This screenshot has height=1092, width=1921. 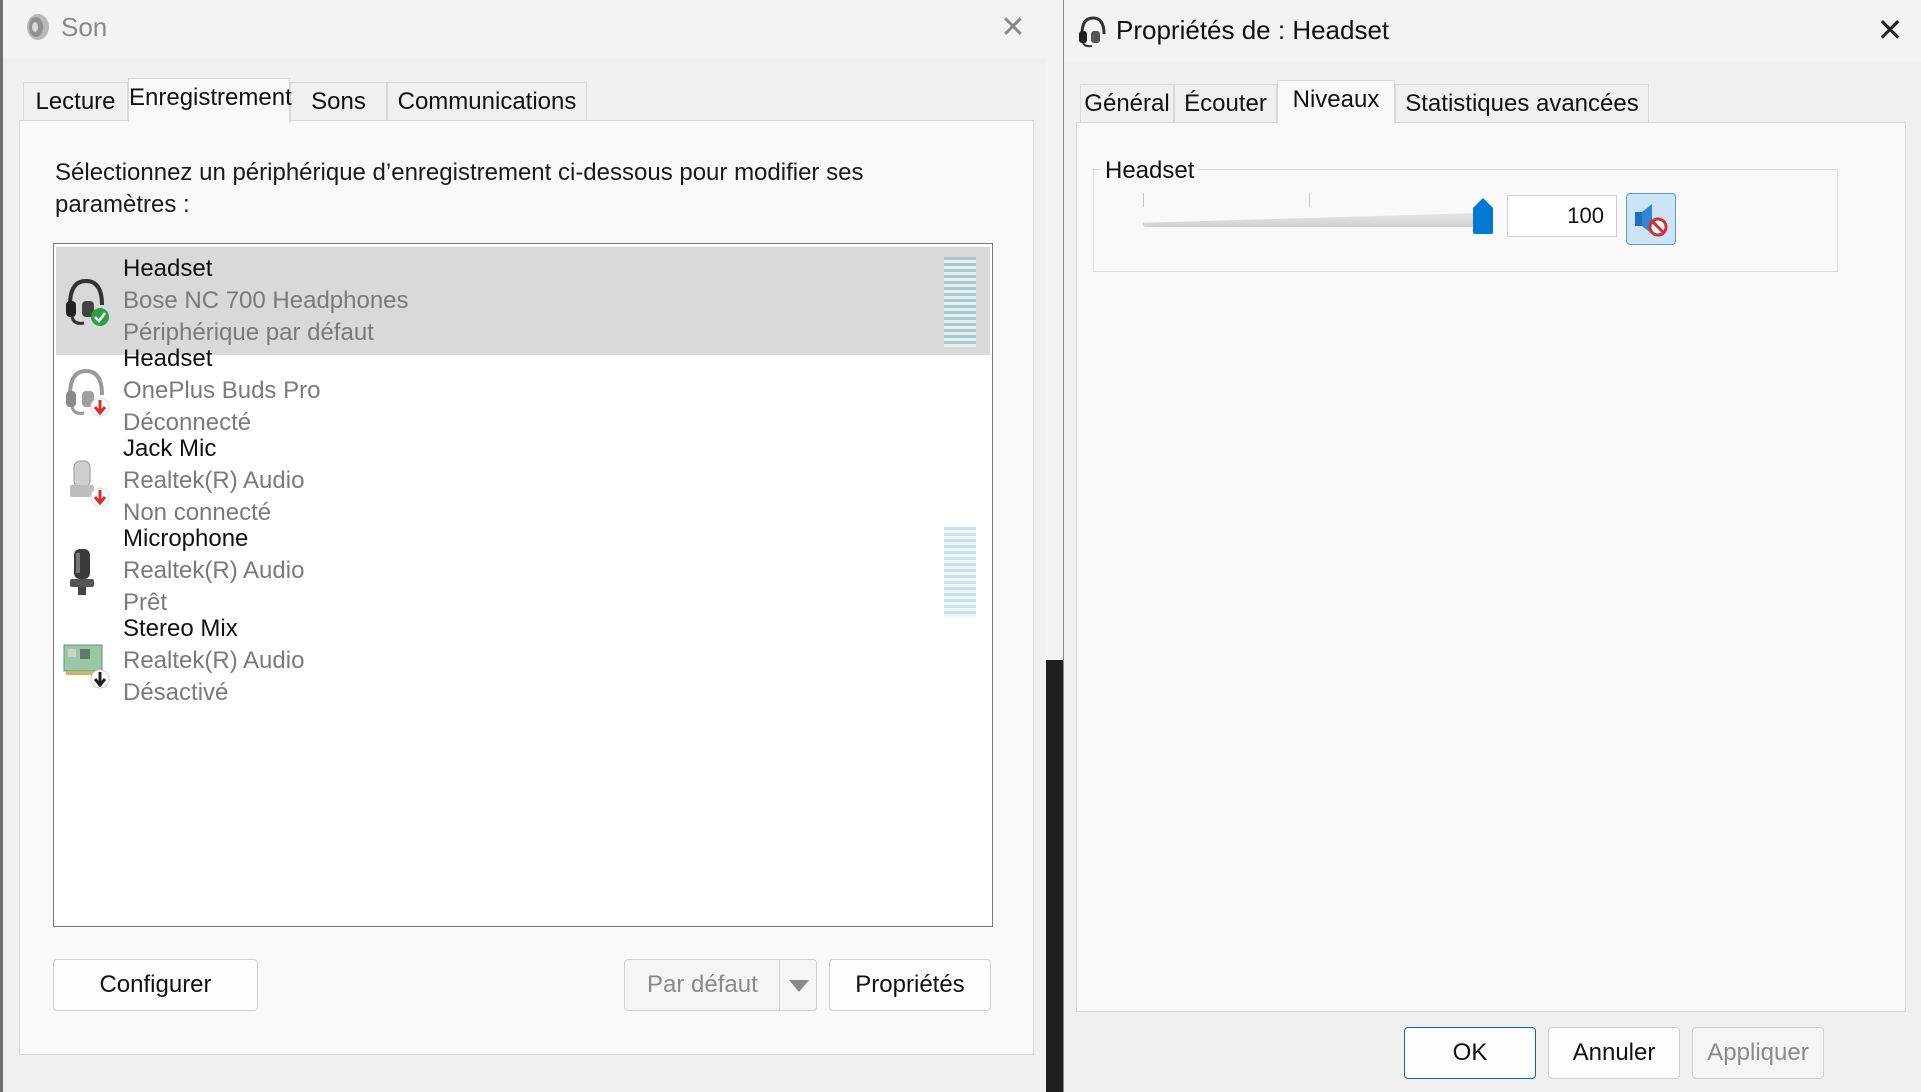 I want to click on properties-footer: OK Annuler Appliquer, so click(x=1492, y=1052).